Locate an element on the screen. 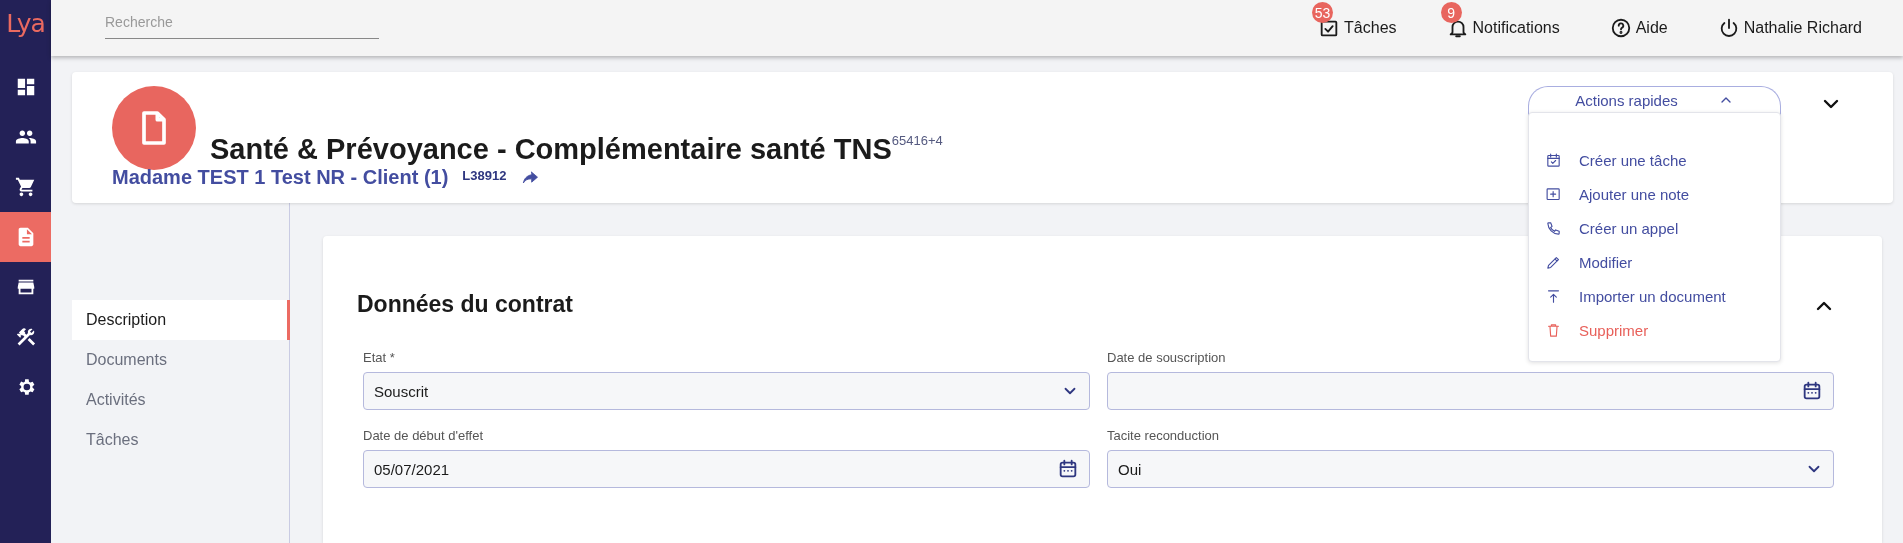  date-field: 05/07/2021 is located at coordinates (726, 469).